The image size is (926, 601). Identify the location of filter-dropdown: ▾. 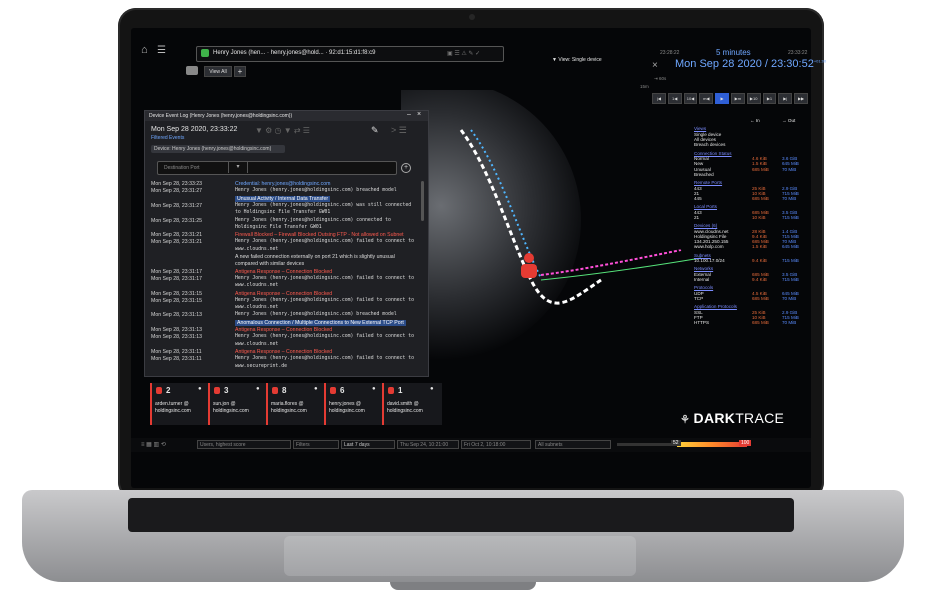
(238, 167).